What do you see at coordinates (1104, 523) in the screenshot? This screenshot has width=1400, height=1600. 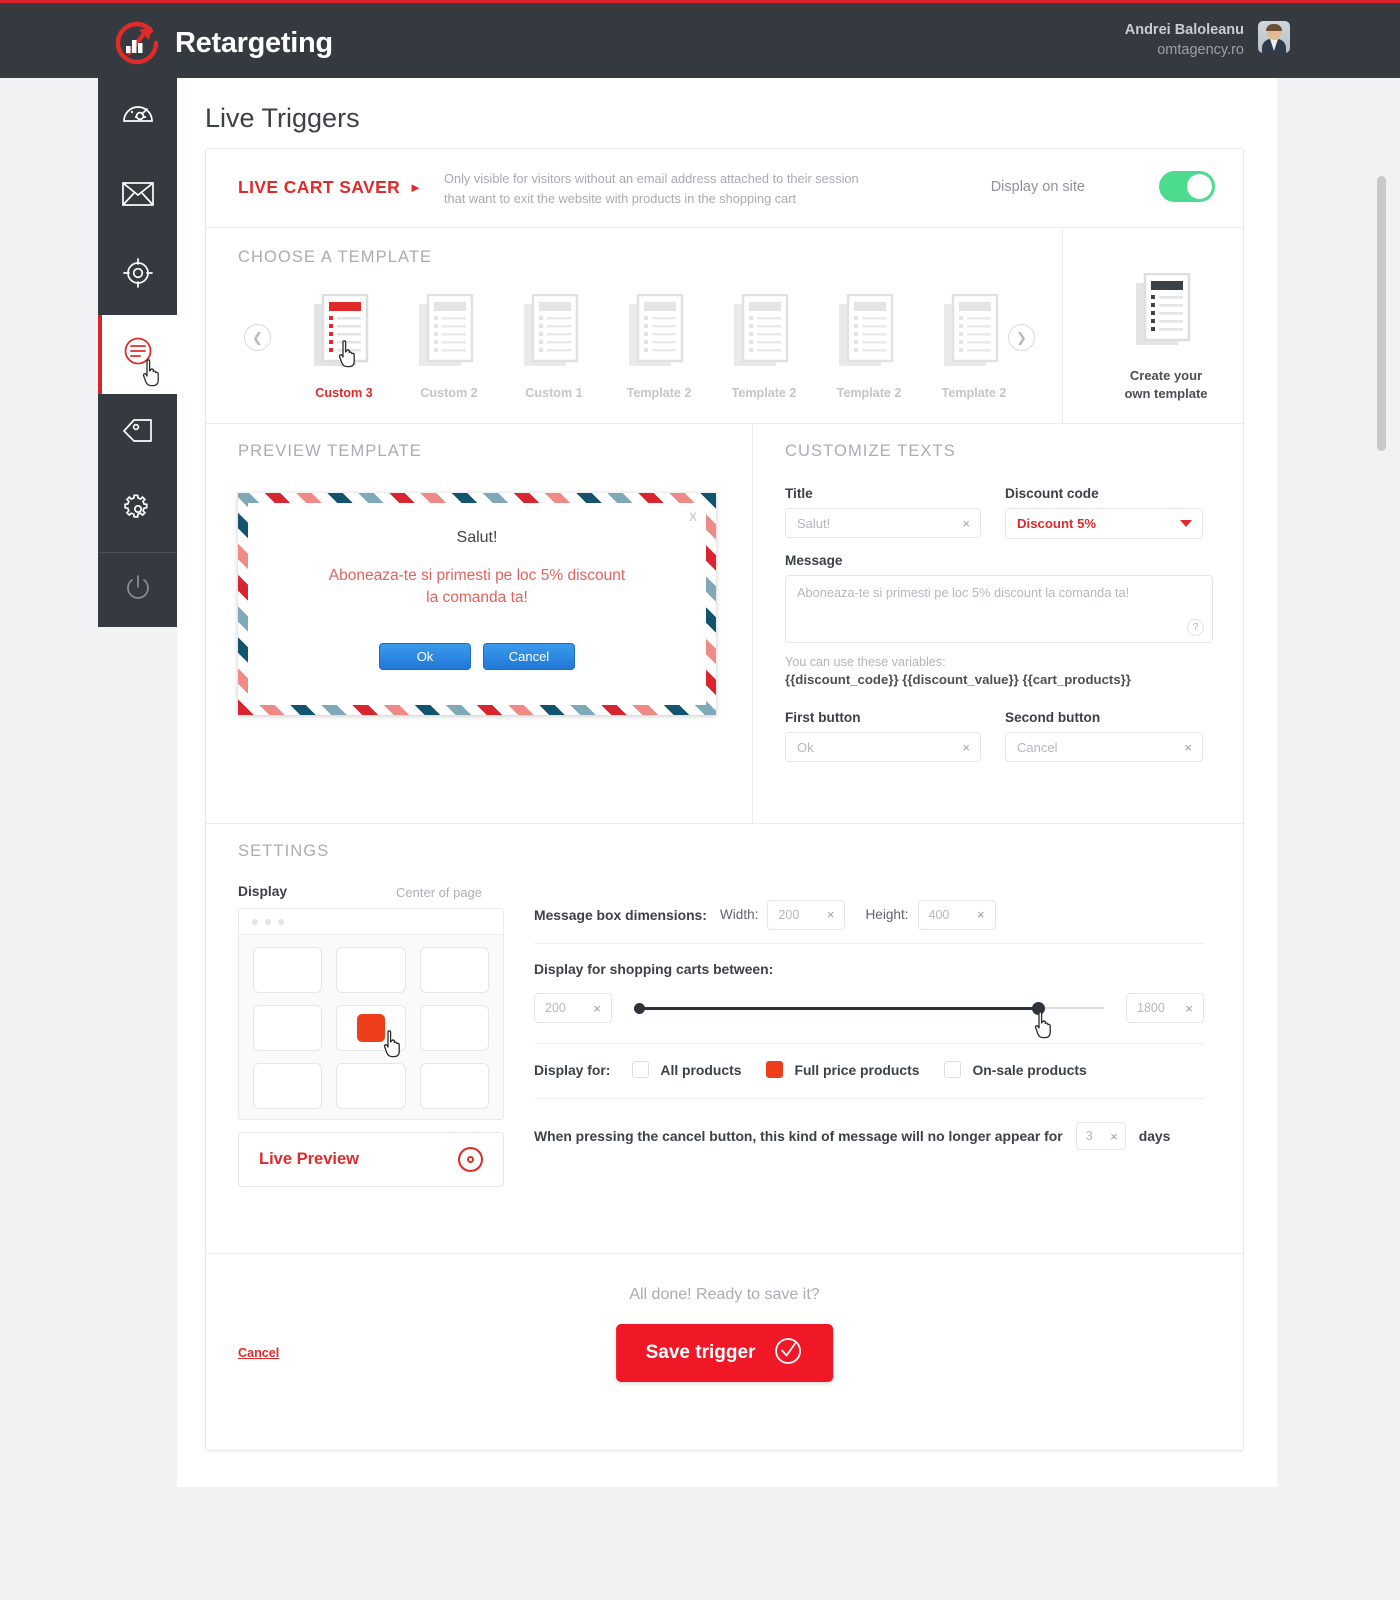 I see `discount-code-select: Discount 5%` at bounding box center [1104, 523].